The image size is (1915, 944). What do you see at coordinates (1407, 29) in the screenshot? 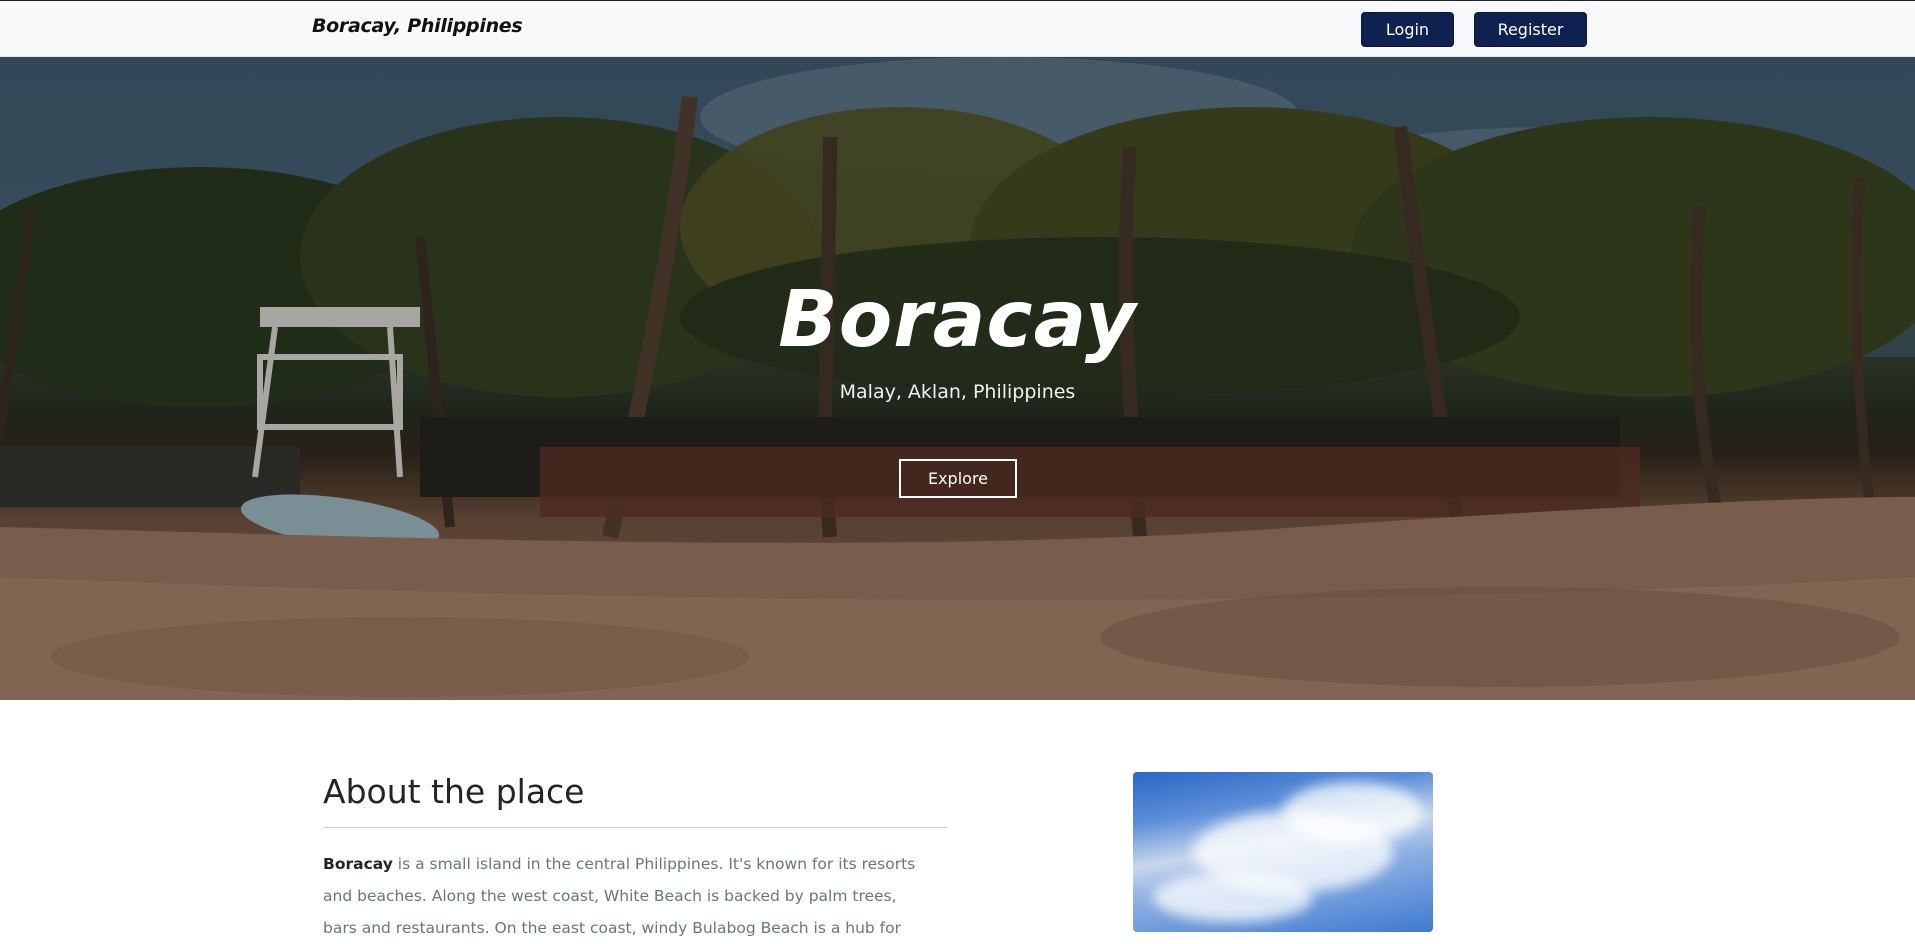
I see `login-button: Login` at bounding box center [1407, 29].